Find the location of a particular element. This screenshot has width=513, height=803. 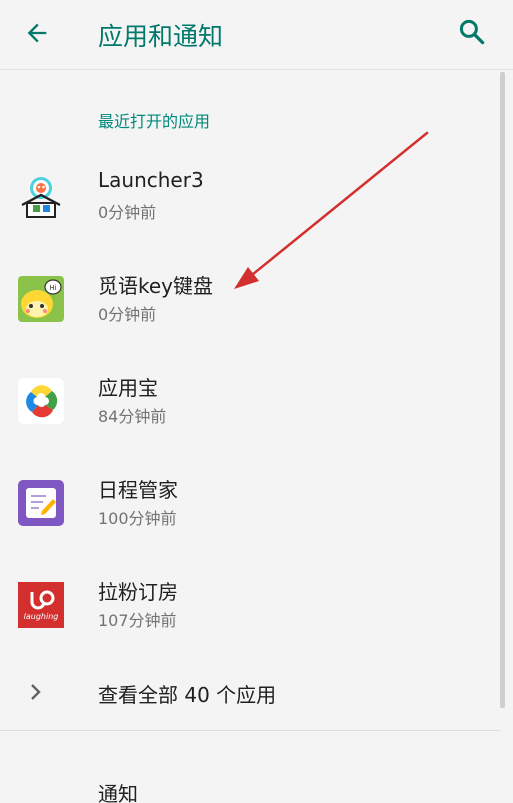

search-icon is located at coordinates (472, 32).